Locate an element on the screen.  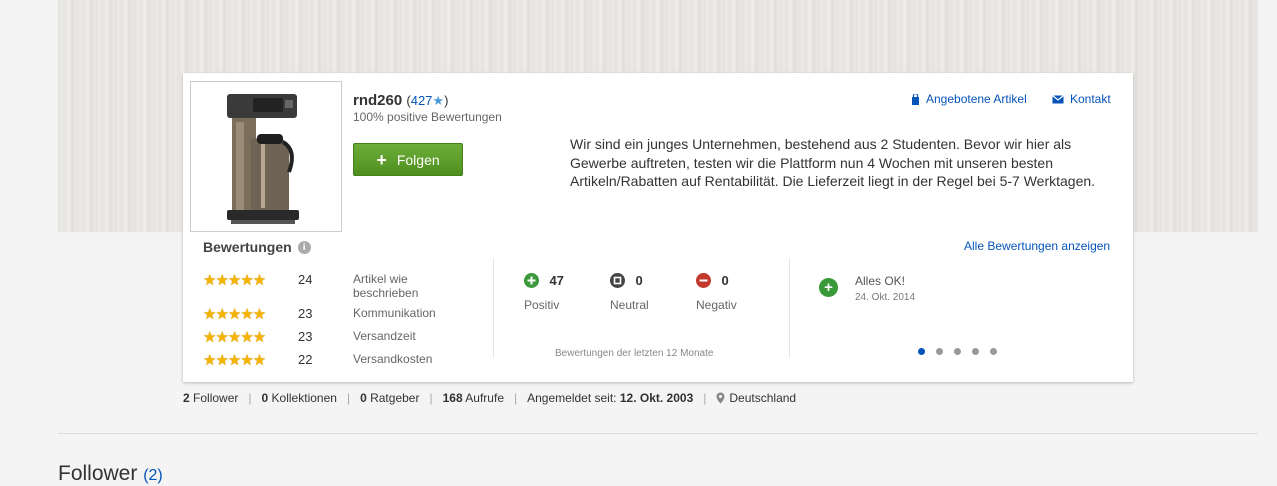
rating-count: 24 is located at coordinates (305, 279).